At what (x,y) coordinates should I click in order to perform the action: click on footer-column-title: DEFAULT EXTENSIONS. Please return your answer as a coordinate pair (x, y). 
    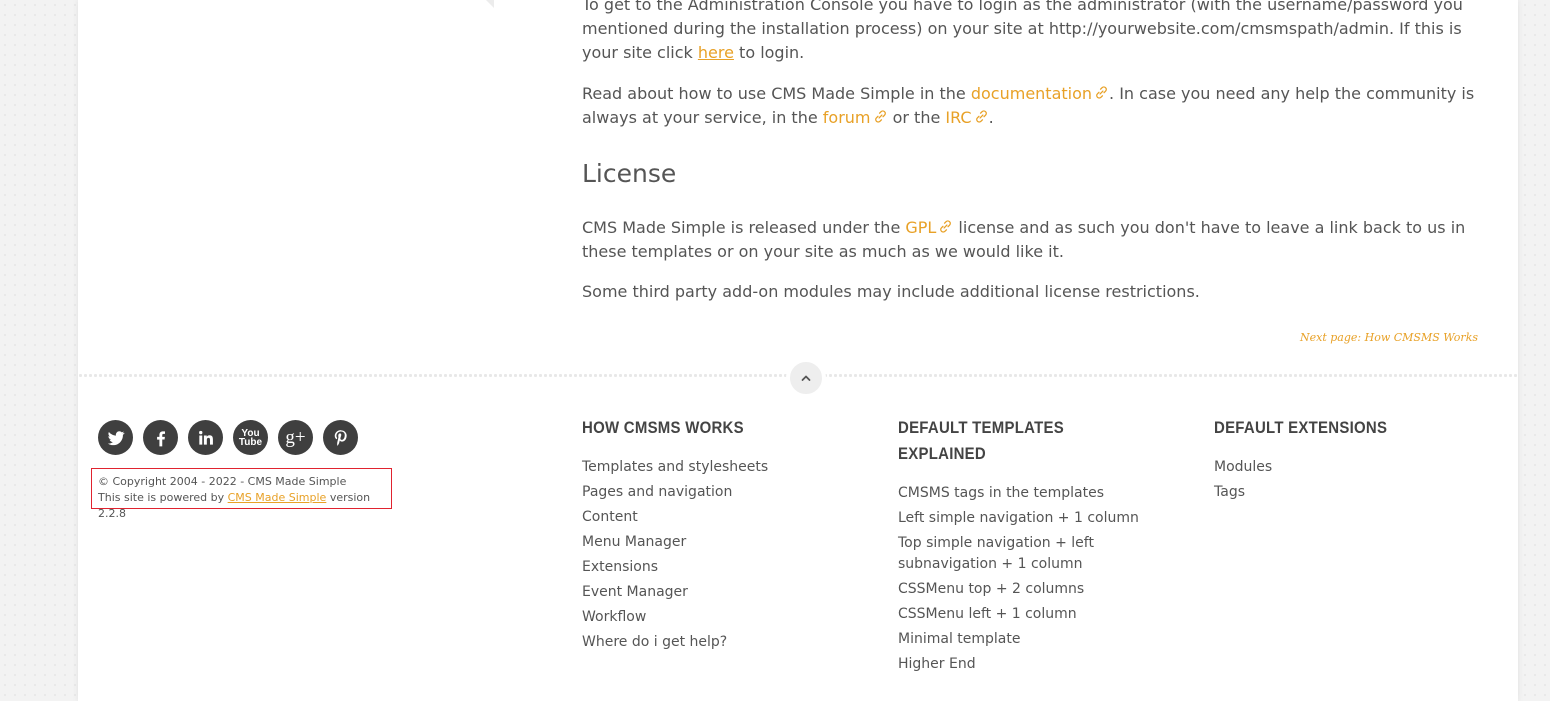
    Looking at the image, I should click on (1301, 427).